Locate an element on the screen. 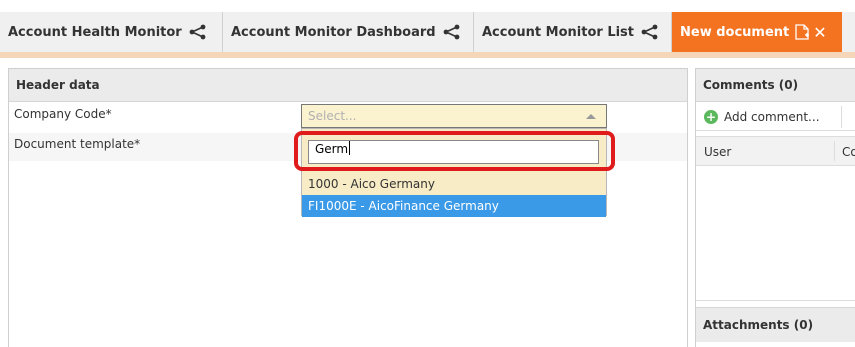  tab-label: Account Monitor Dashboard is located at coordinates (333, 32).